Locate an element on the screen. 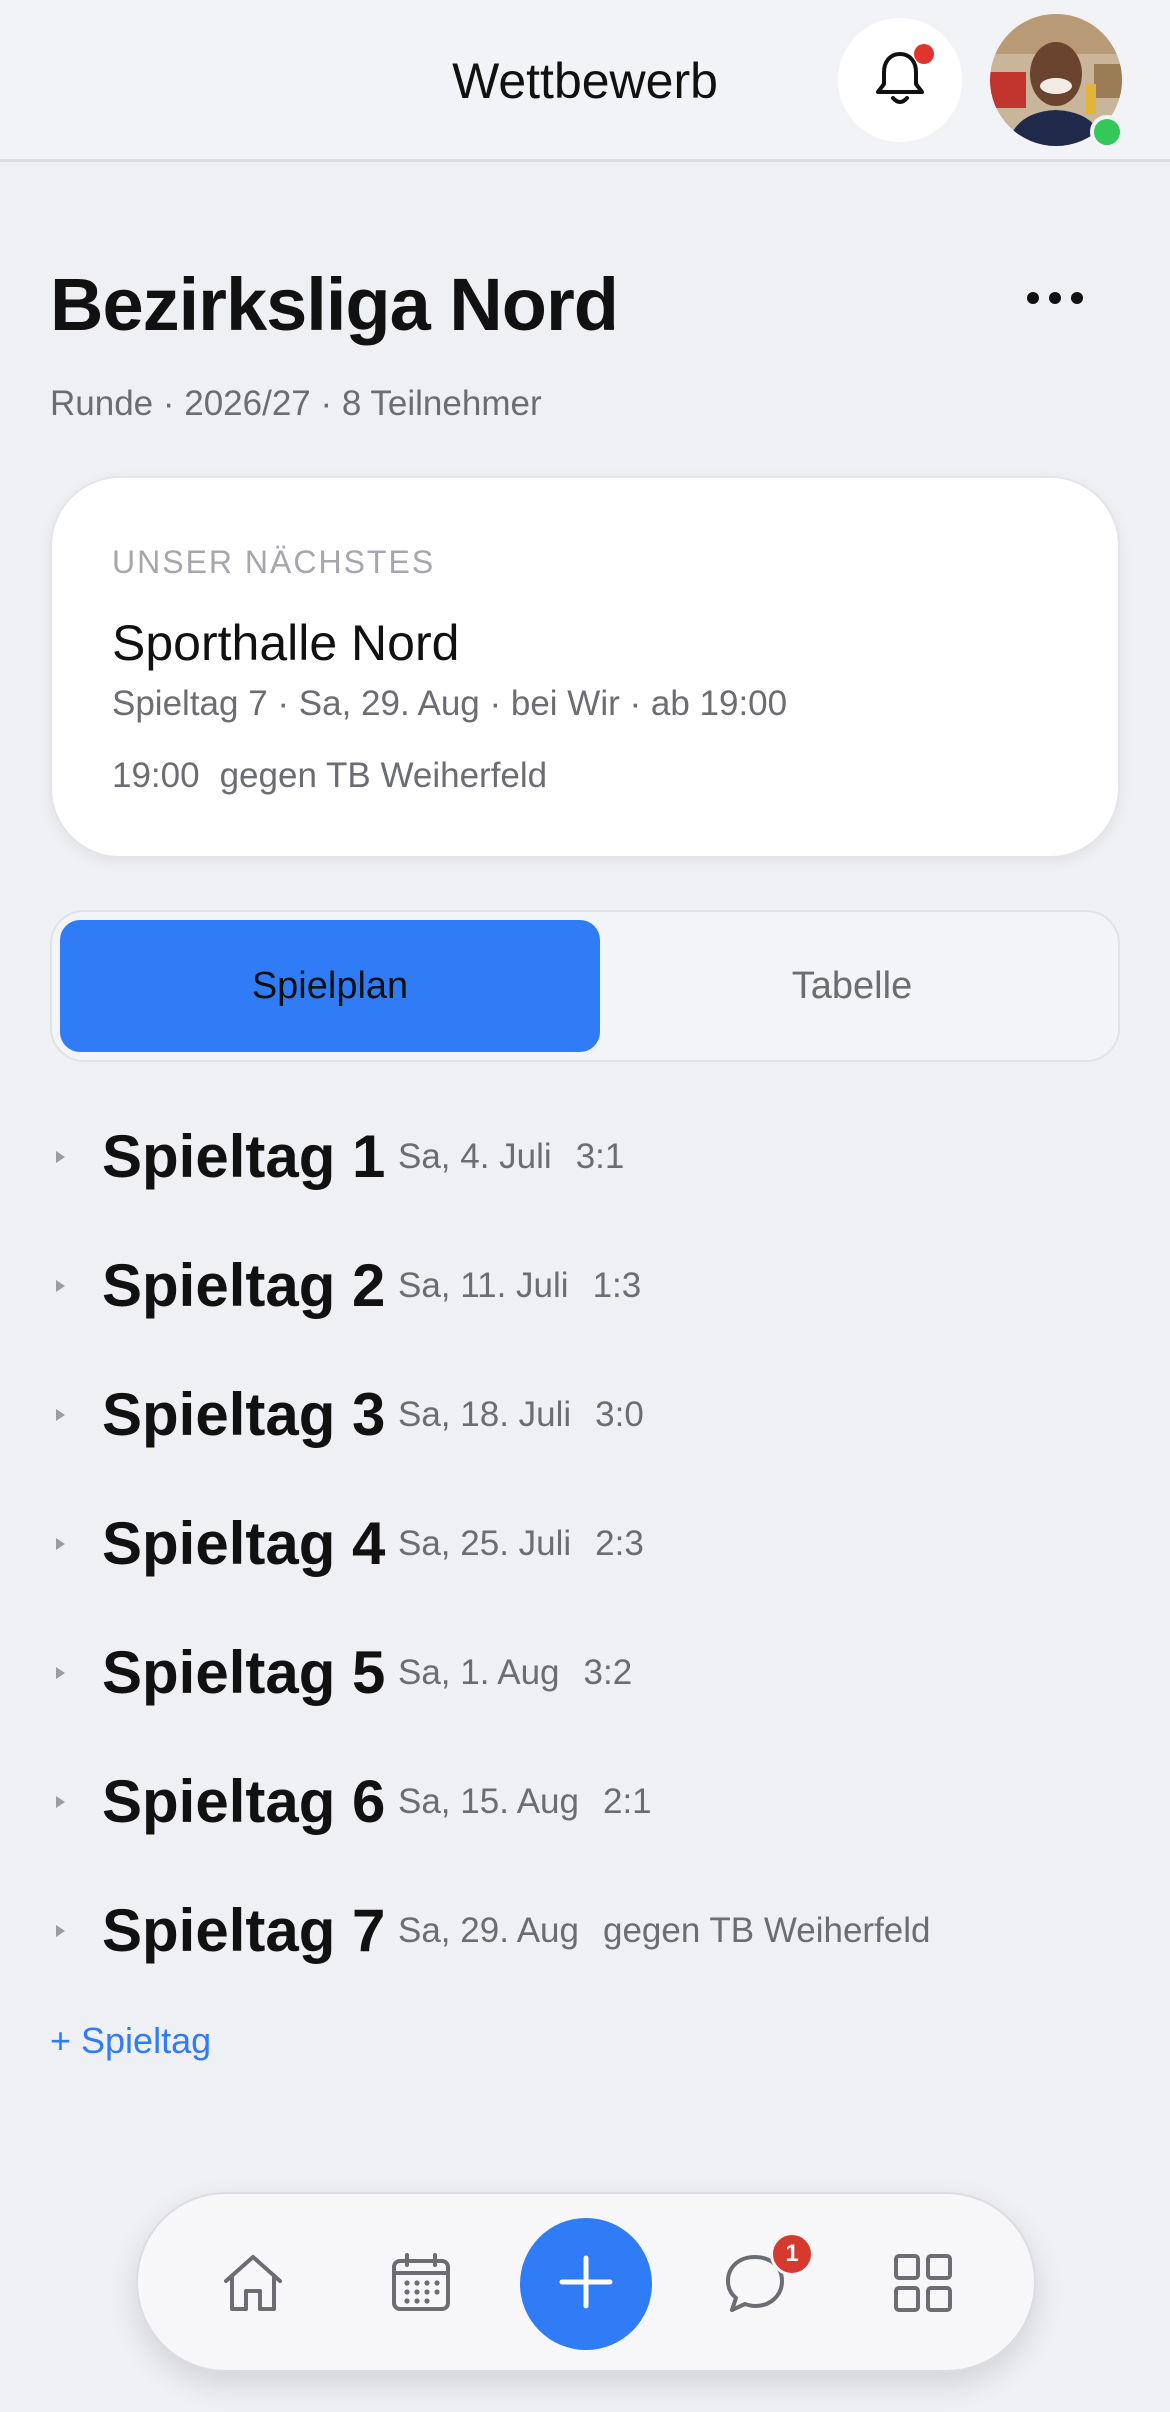 The image size is (1170, 2412). round-meta: Sa, 29. Aug gegen TB Weiherfeld is located at coordinates (664, 1931).